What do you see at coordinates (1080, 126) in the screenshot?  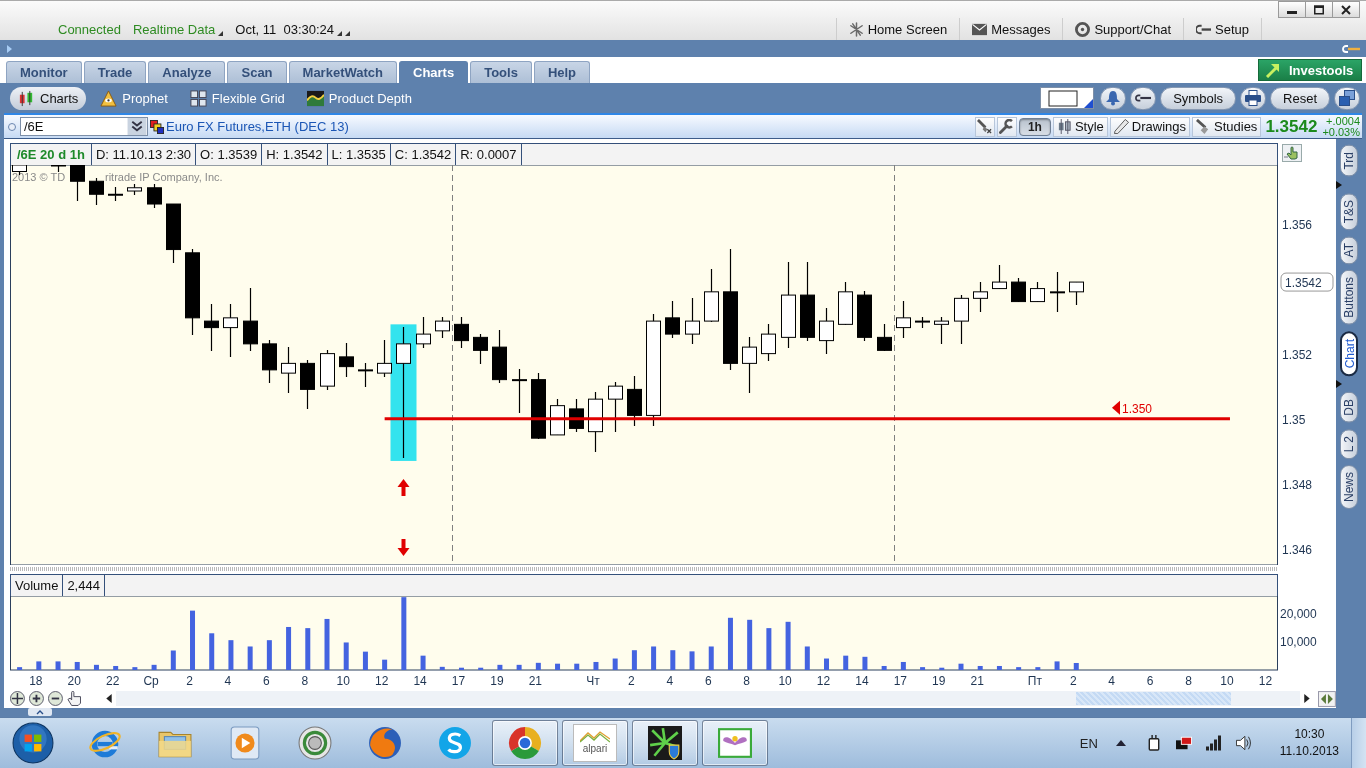 I see `tool-button: Style` at bounding box center [1080, 126].